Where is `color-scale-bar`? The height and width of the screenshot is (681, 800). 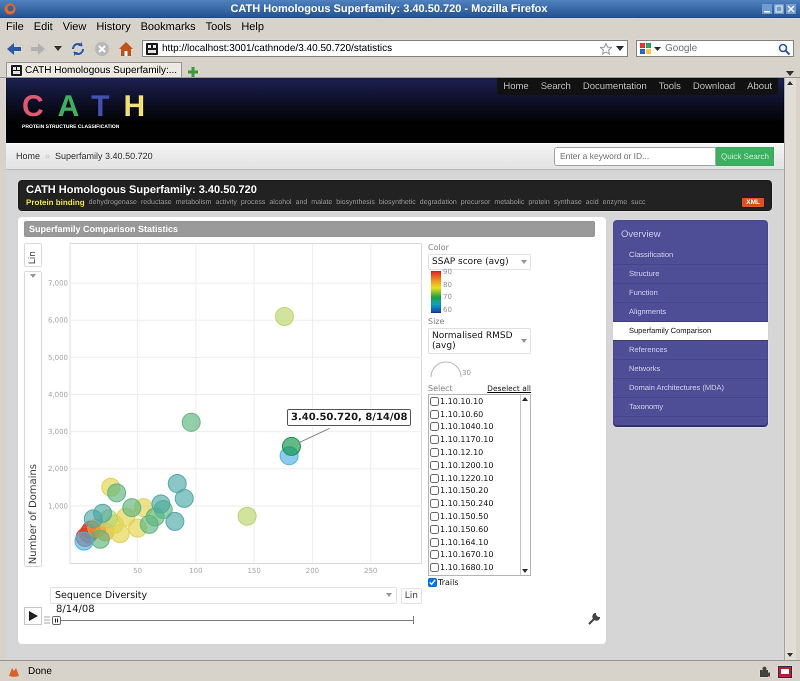
color-scale-bar is located at coordinates (436, 292).